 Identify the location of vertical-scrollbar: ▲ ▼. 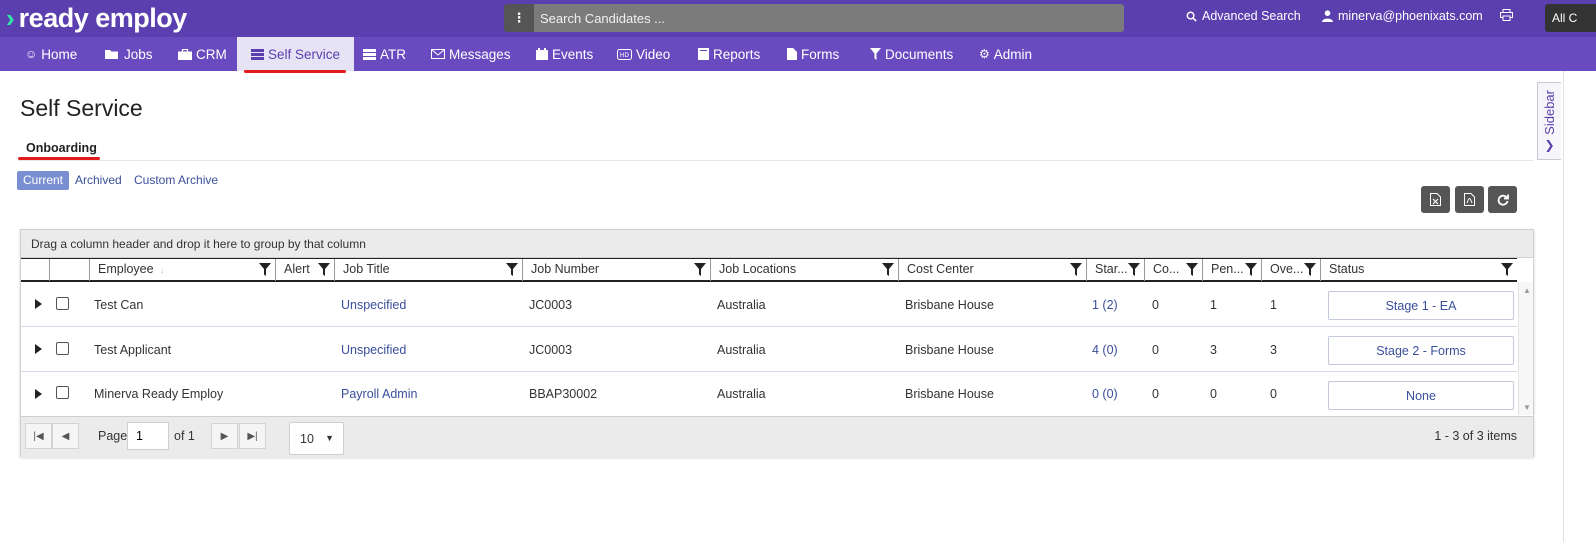
(1525, 348).